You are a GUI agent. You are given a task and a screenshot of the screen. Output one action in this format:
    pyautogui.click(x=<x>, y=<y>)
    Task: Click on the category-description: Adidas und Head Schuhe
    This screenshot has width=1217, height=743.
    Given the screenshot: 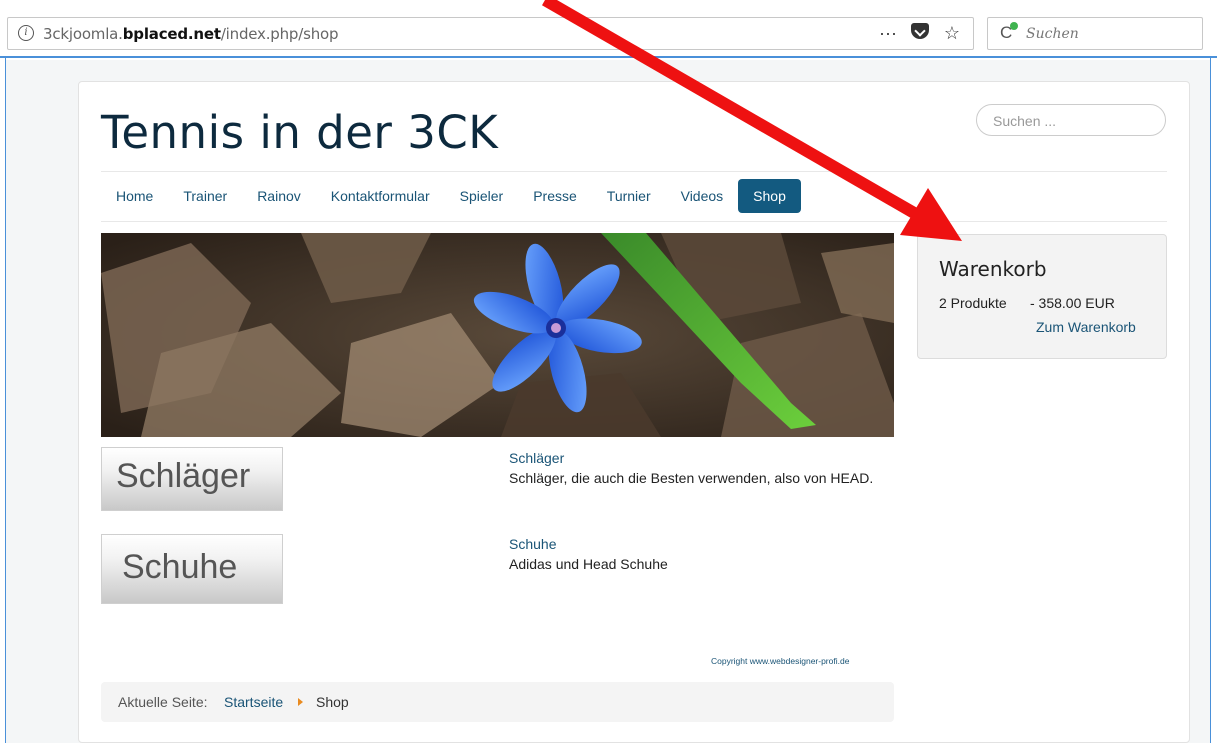 What is the action you would take?
    pyautogui.click(x=588, y=564)
    